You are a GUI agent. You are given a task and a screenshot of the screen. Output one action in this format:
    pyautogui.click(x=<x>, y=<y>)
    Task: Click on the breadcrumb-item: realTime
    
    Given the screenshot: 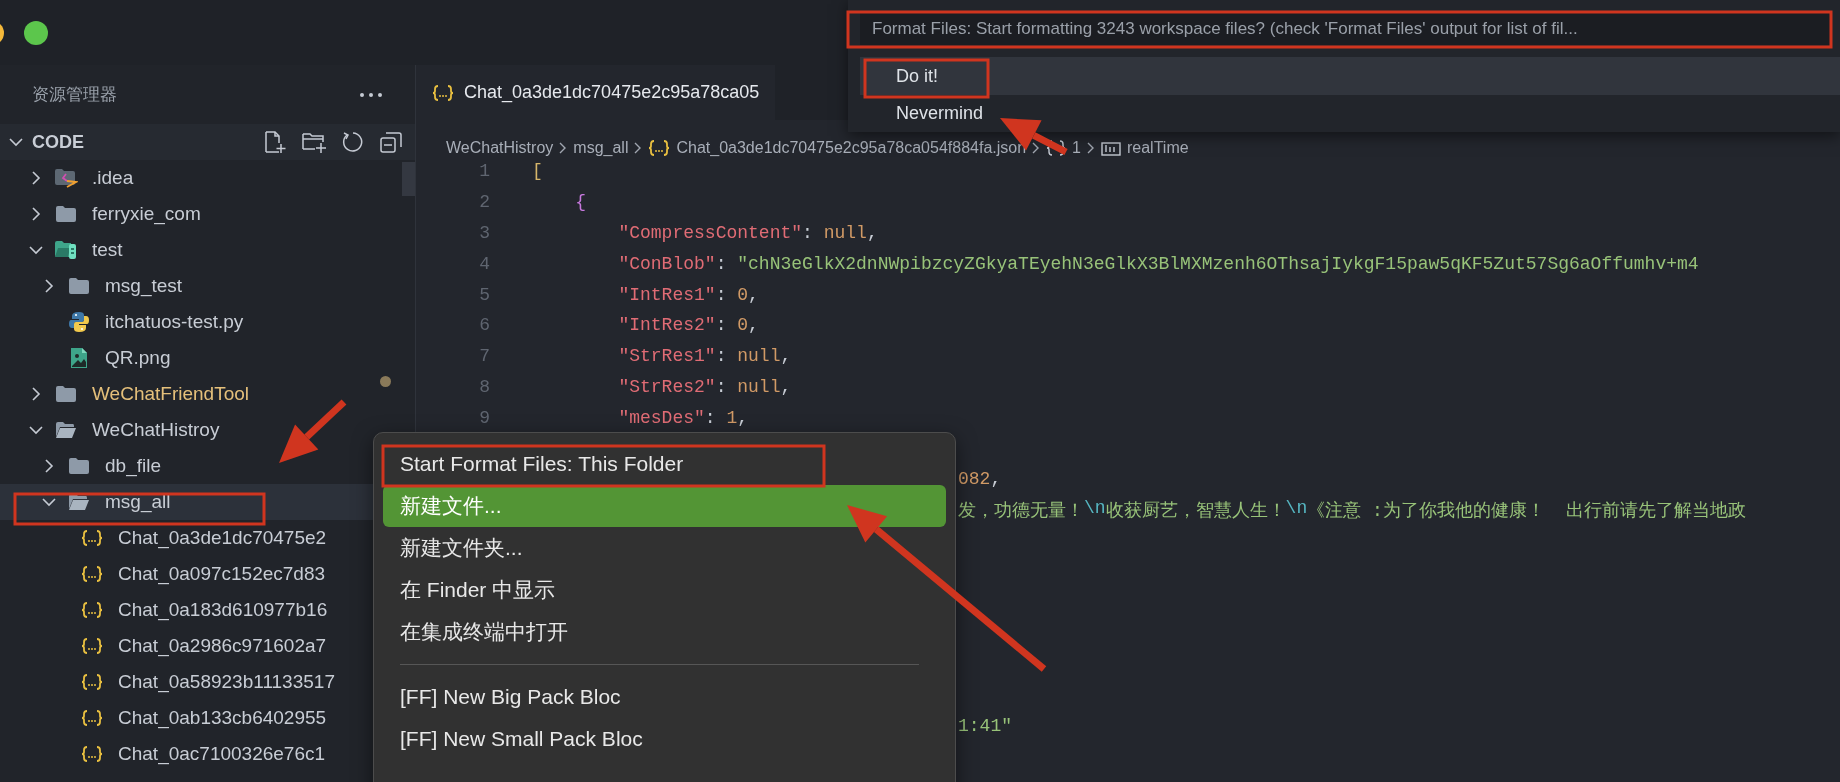 What is the action you would take?
    pyautogui.click(x=1145, y=148)
    